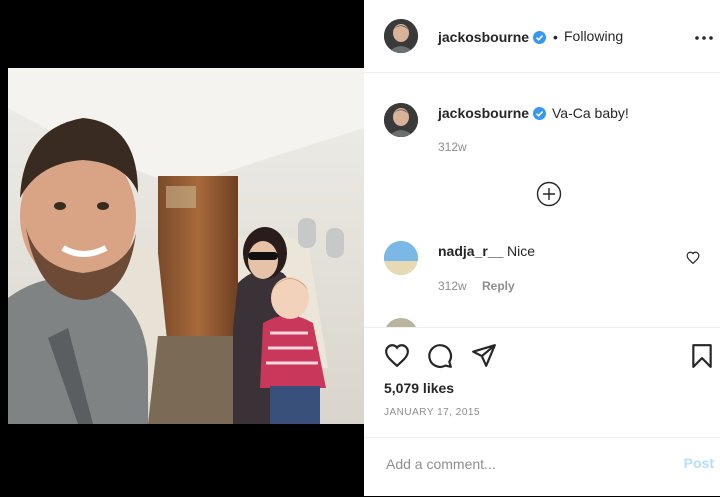  I want to click on caption-username: jackosbourne, so click(483, 113).